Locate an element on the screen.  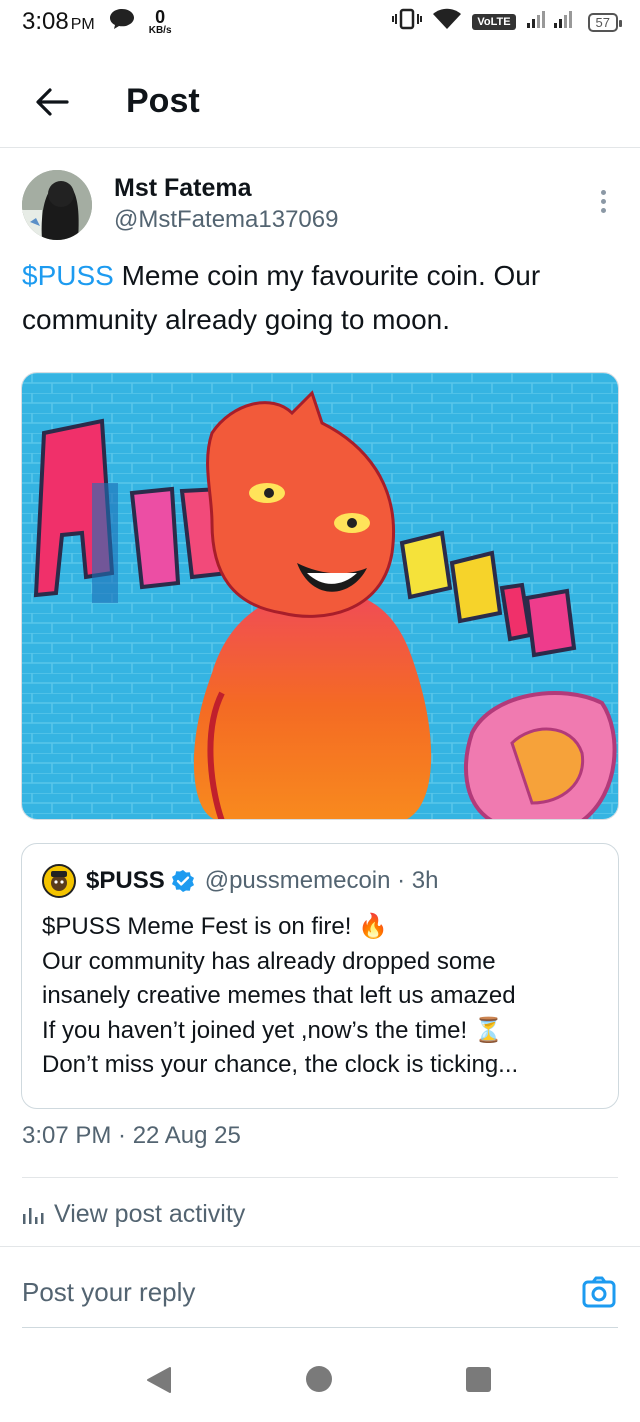
reply-bar: Post your reply is located at coordinates (320, 1287).